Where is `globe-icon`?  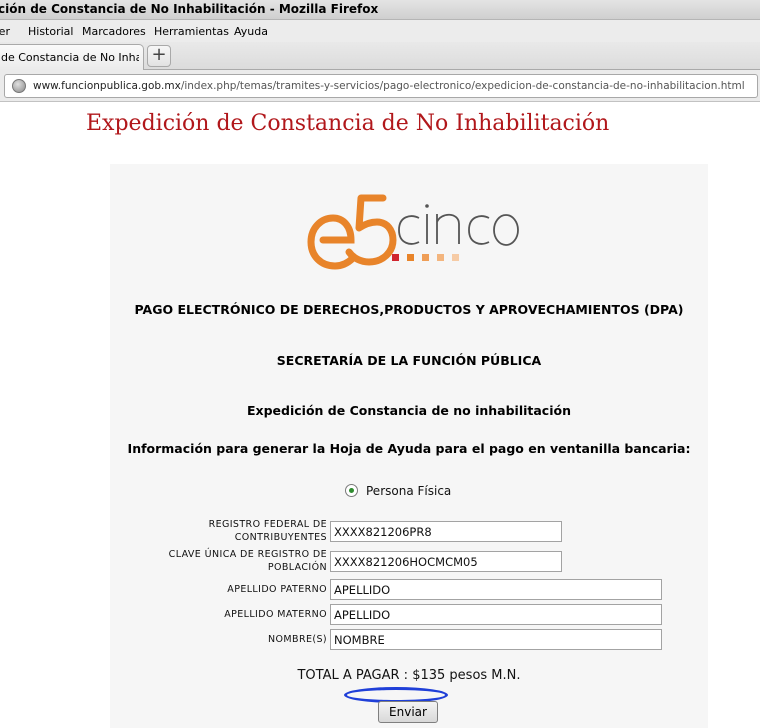
globe-icon is located at coordinates (19, 86).